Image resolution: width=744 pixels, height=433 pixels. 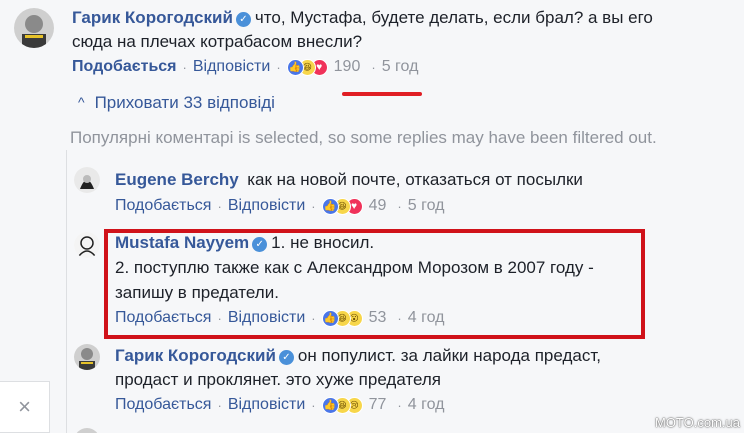 I want to click on watermark: MOTO.com.ua, so click(x=697, y=422).